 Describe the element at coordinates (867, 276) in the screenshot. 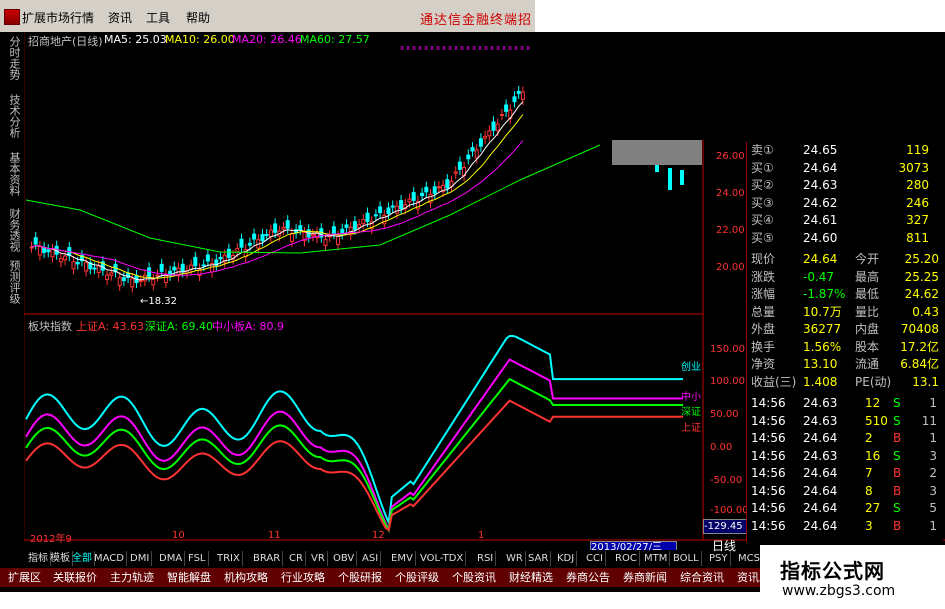

I see `stat-label: 最高` at that location.